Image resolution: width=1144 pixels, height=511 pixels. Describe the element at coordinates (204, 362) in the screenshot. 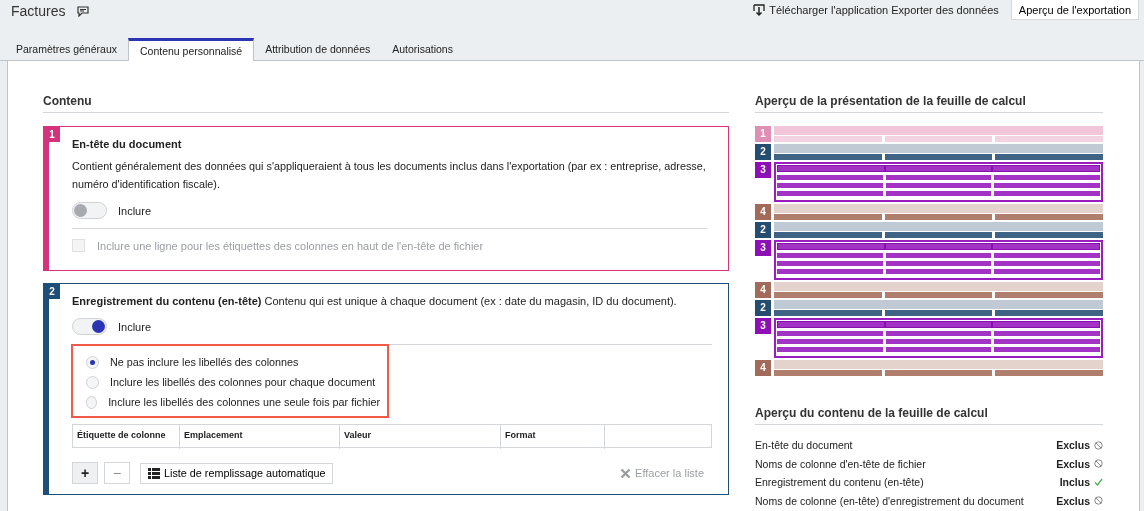

I see `radio-label: Ne pas inclure les libellés des colonnes` at that location.